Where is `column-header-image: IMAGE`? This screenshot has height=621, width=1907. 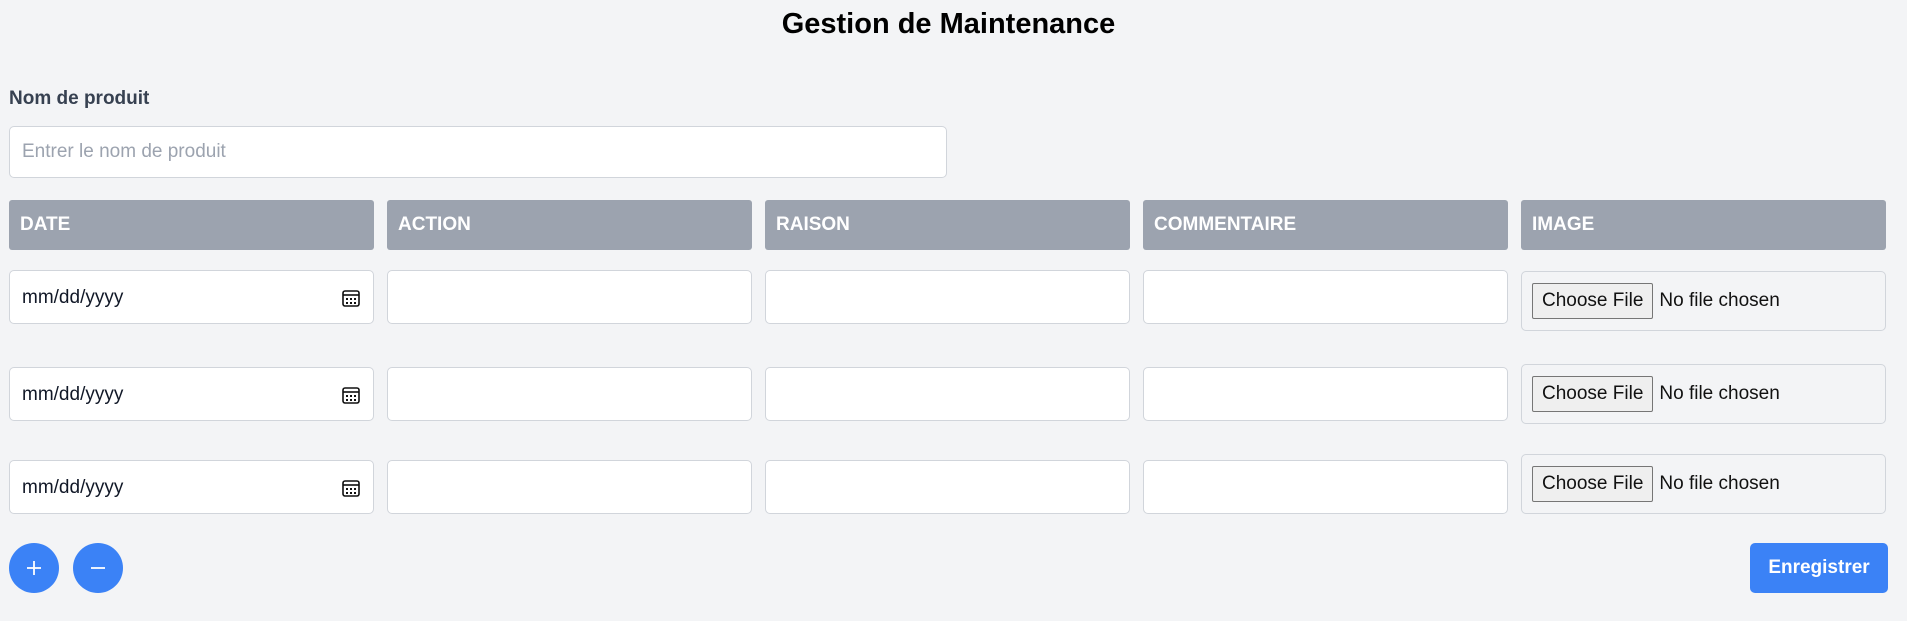
column-header-image: IMAGE is located at coordinates (1703, 225).